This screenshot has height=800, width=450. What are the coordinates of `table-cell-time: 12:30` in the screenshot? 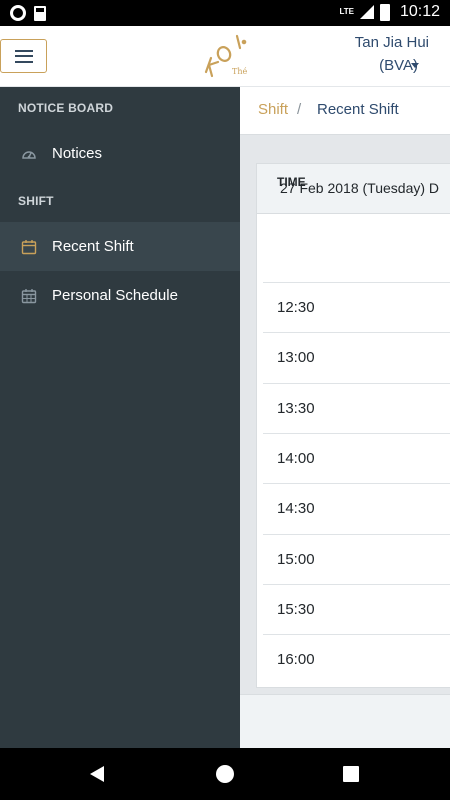 It's located at (296, 307).